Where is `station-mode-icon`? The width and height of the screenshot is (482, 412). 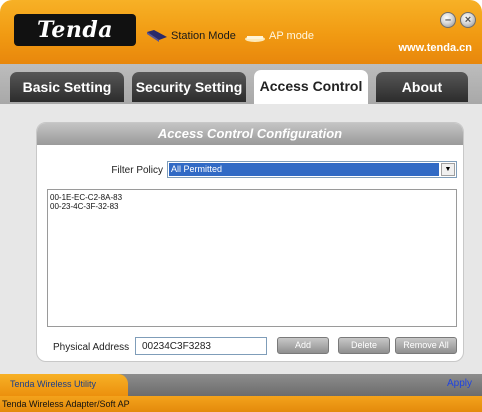 station-mode-icon is located at coordinates (157, 36).